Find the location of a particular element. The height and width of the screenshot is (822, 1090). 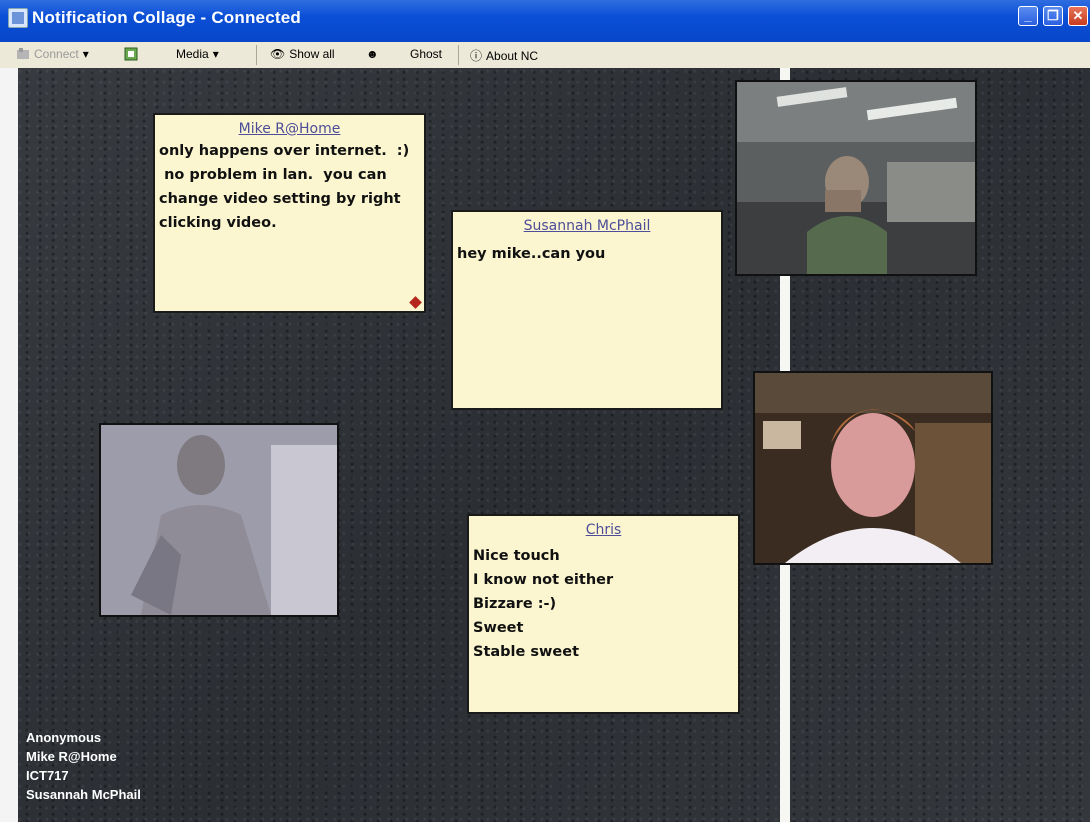

note-author: Chris is located at coordinates (603, 530).